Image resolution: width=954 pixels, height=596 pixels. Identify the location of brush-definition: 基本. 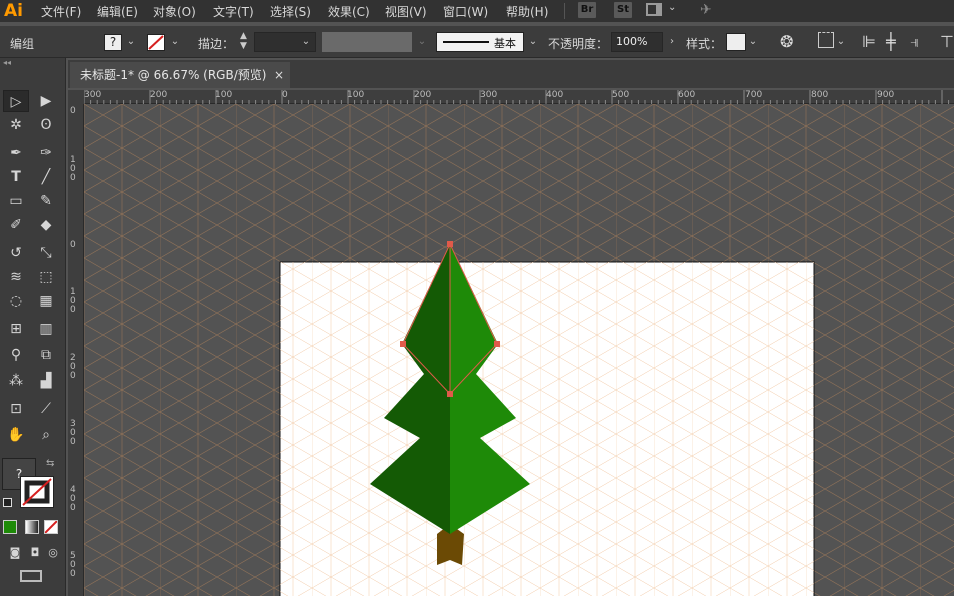
(480, 42).